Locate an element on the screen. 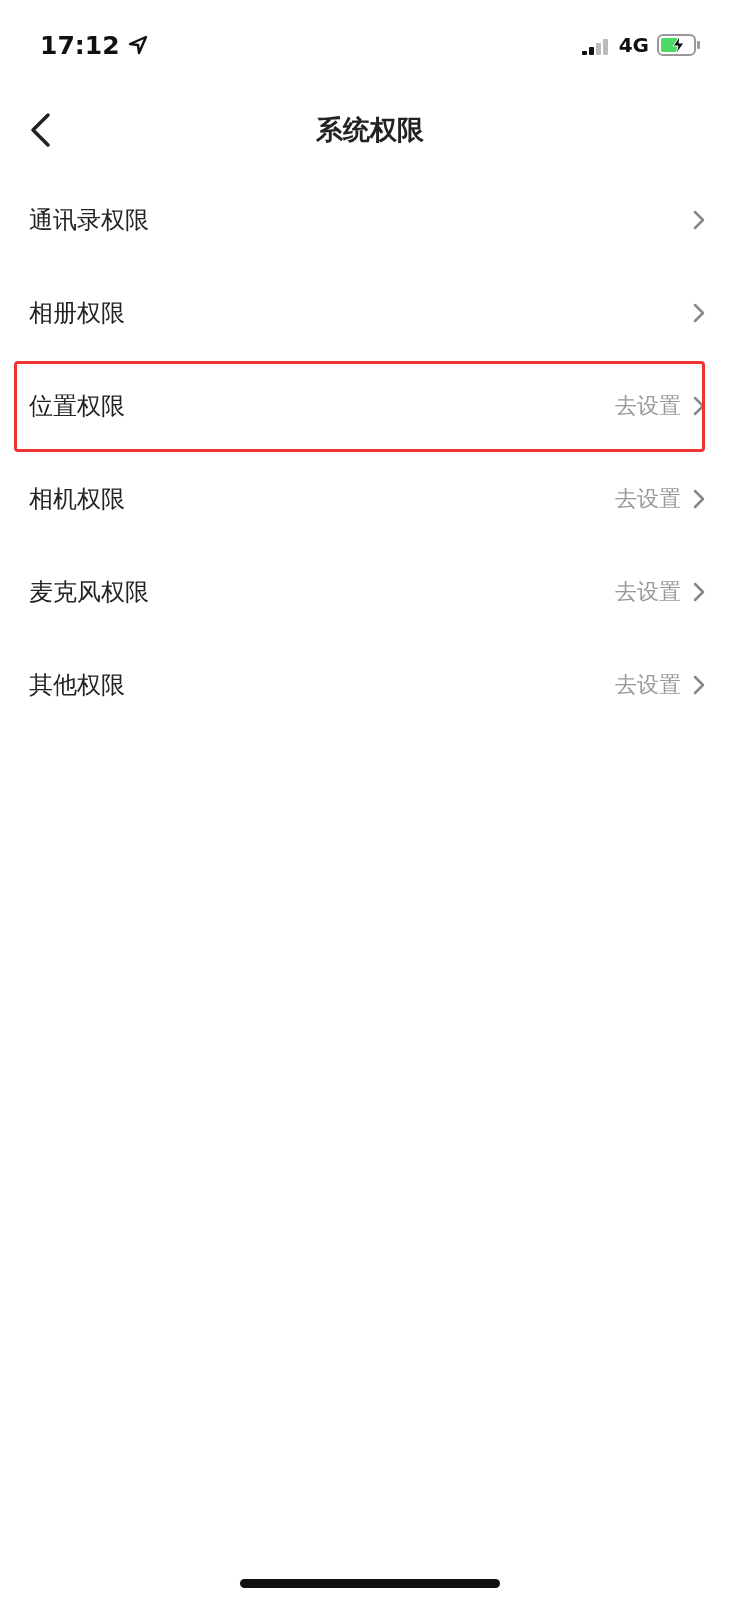 This screenshot has width=739, height=1600. permission-label: 其他权限 is located at coordinates (77, 685).